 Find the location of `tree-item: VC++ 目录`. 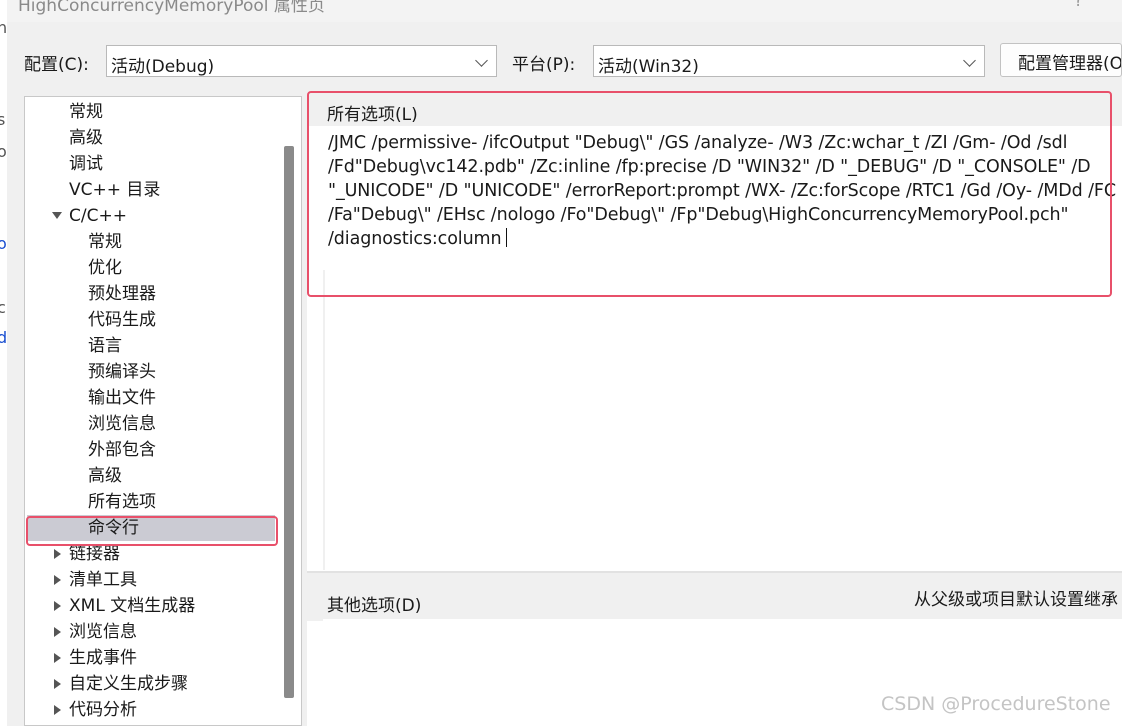

tree-item: VC++ 目录 is located at coordinates (154, 190).